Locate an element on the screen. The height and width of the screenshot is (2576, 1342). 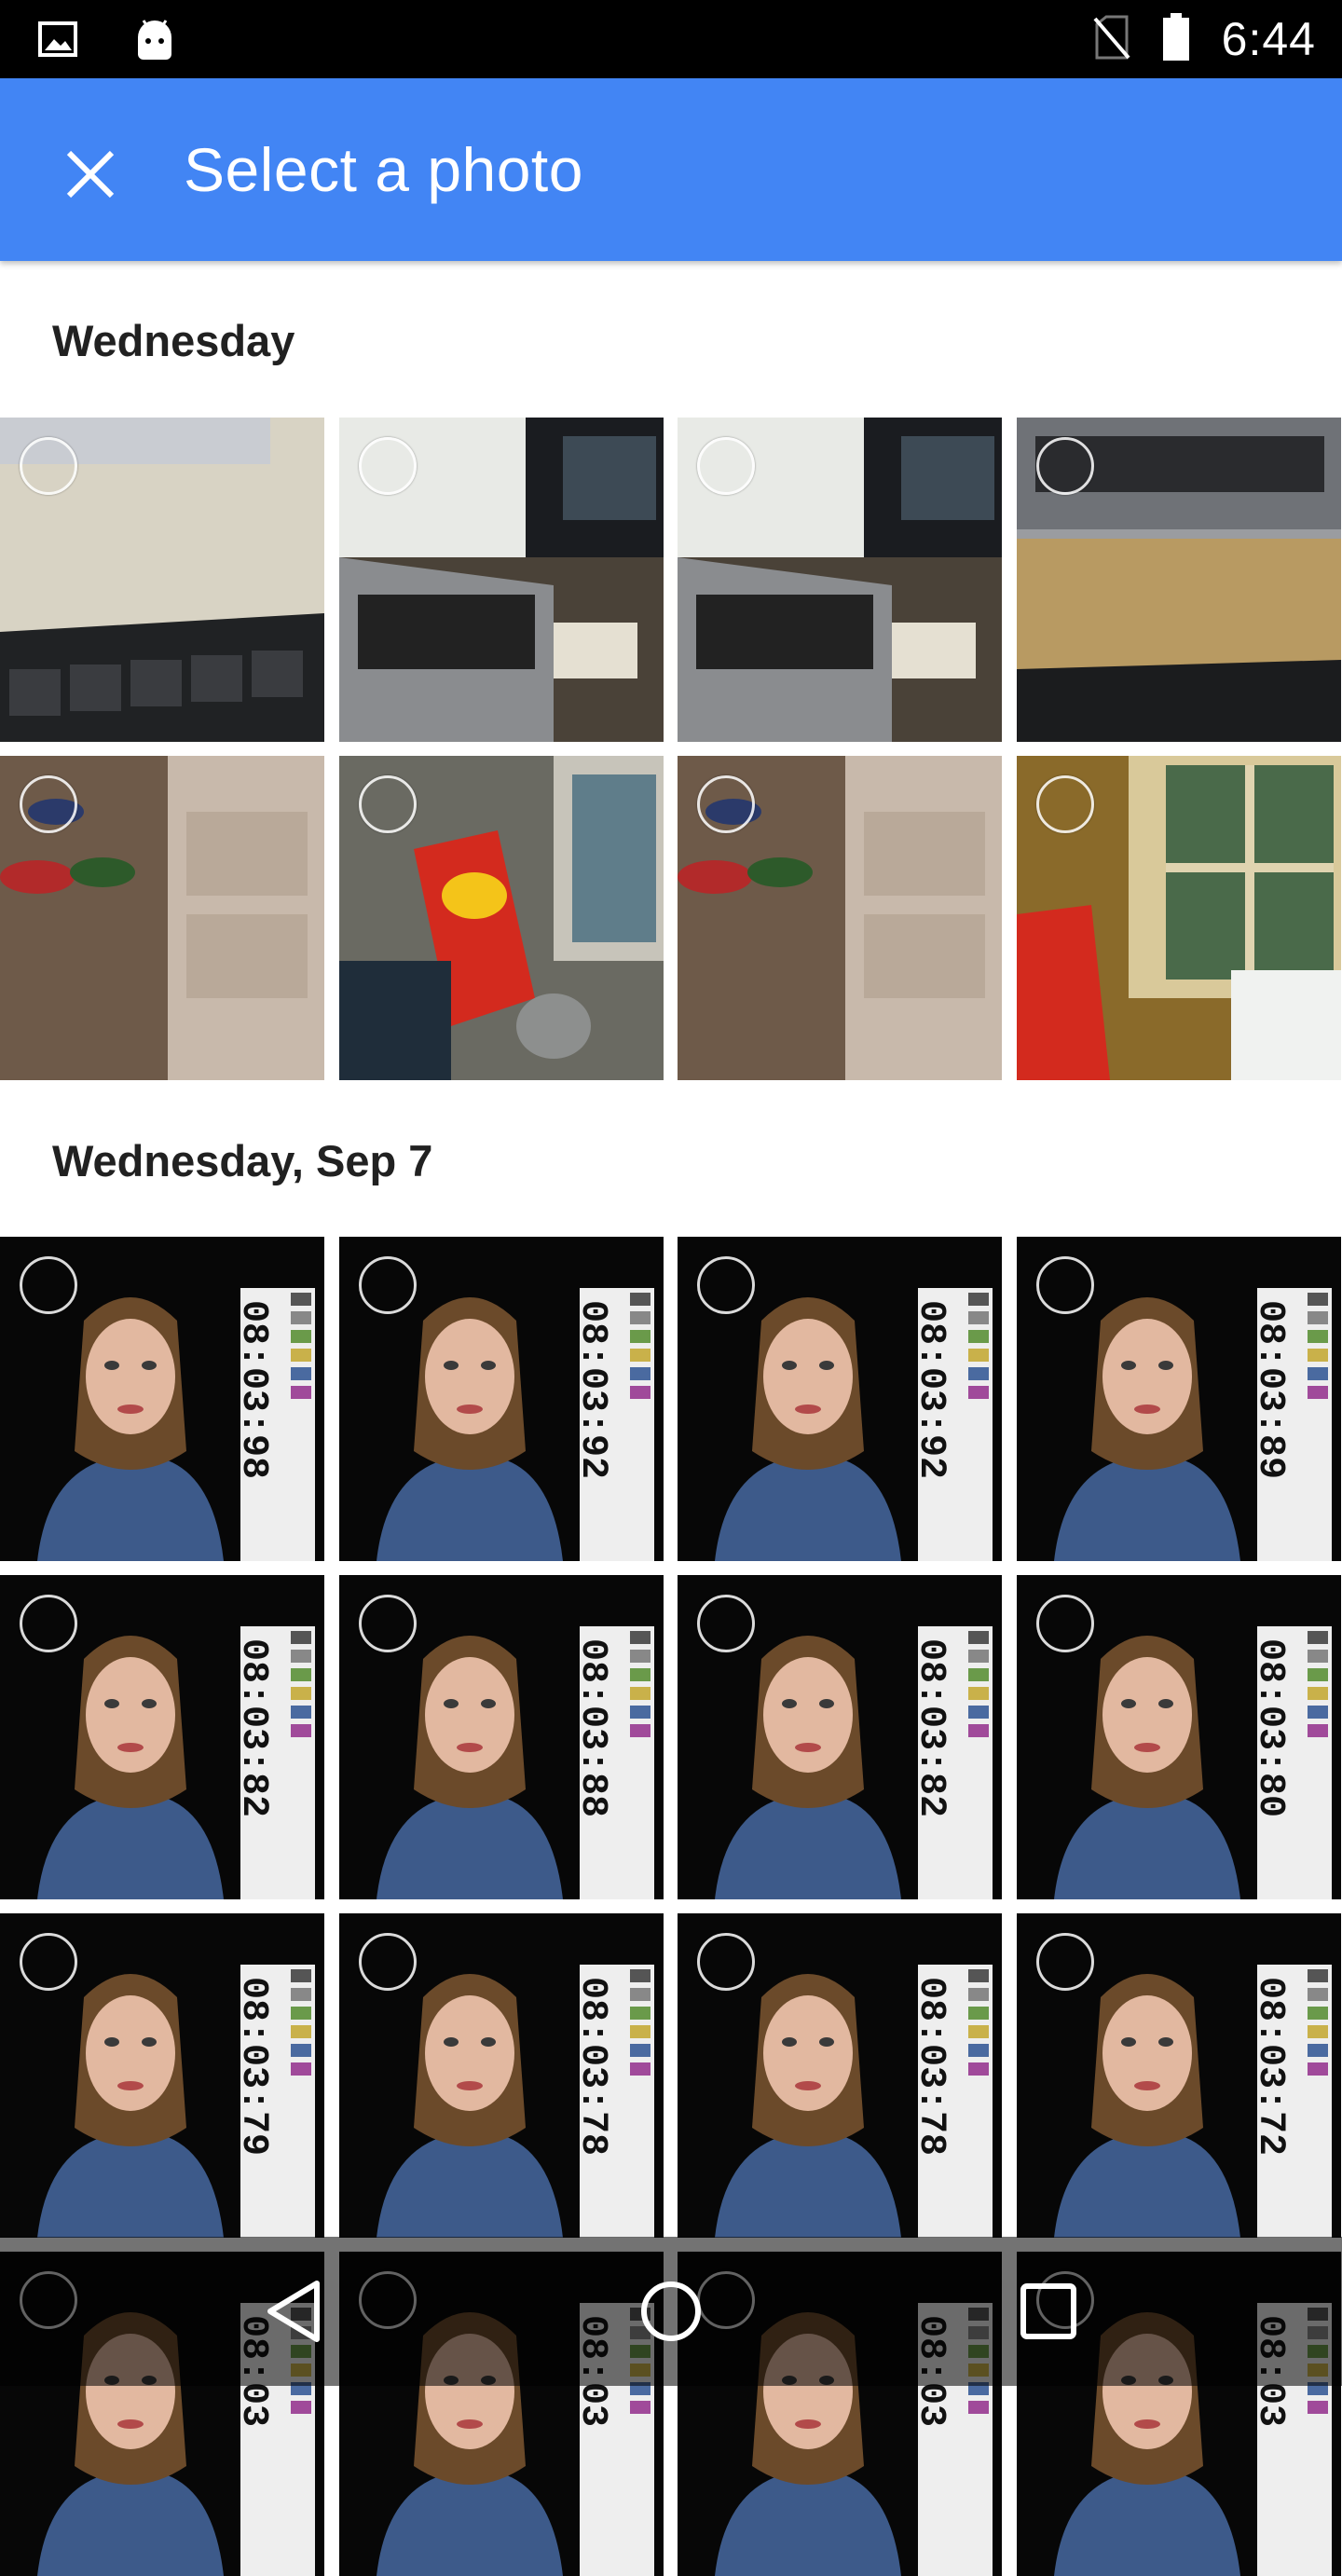
photo-thumbnail: 08:03:79 is located at coordinates (162, 2075).